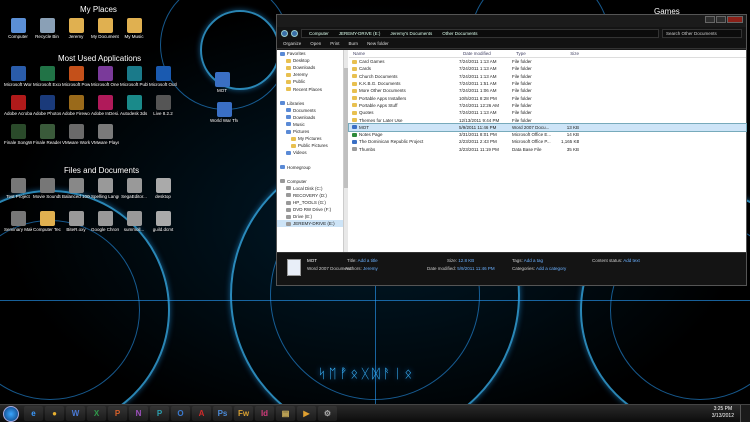  I want to click on minimize-button, so click(710, 19).